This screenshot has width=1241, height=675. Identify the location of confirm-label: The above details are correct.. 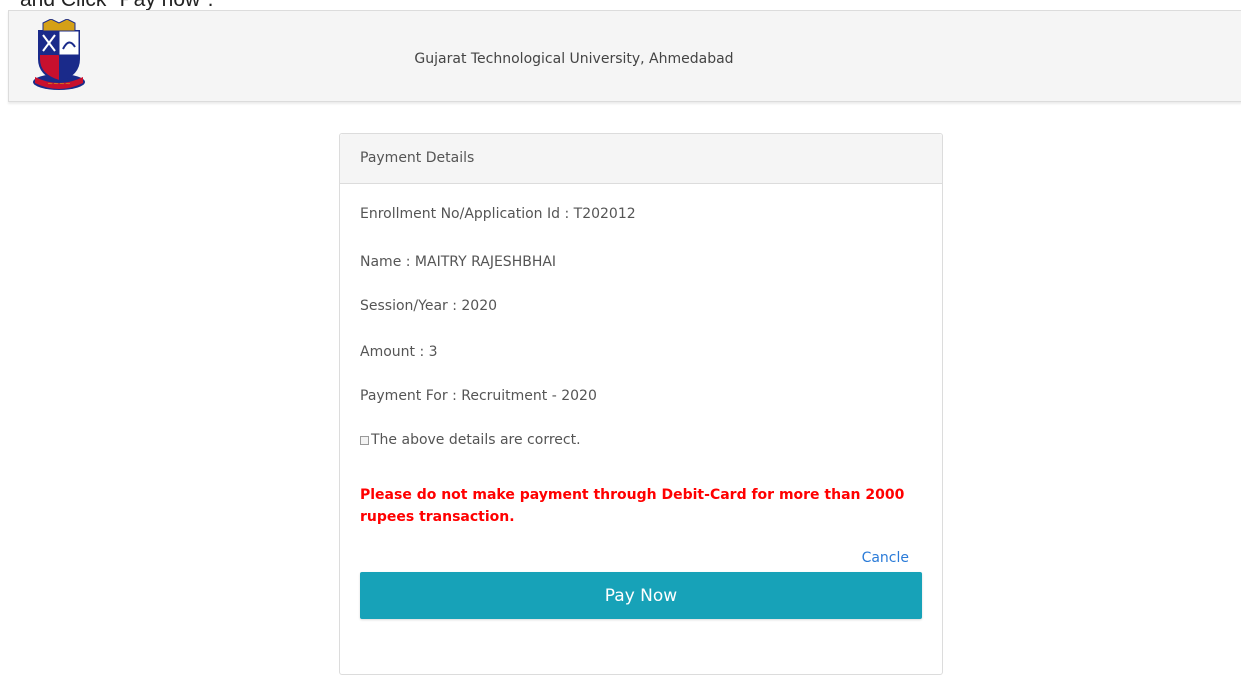
(476, 440).